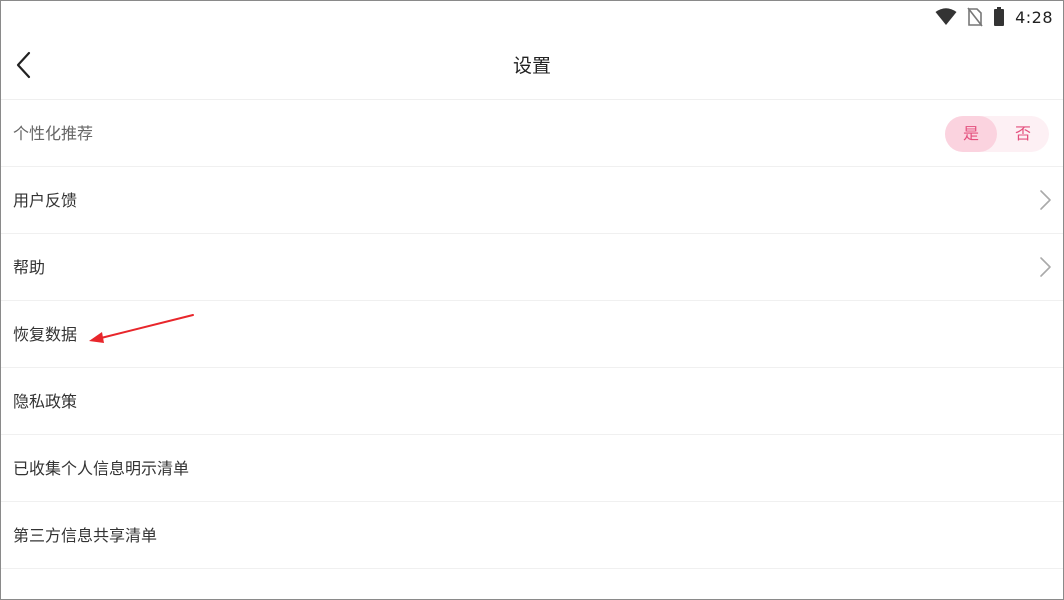 This screenshot has width=1064, height=600. Describe the element at coordinates (532, 17) in the screenshot. I see `status-bar: 4:28` at that location.